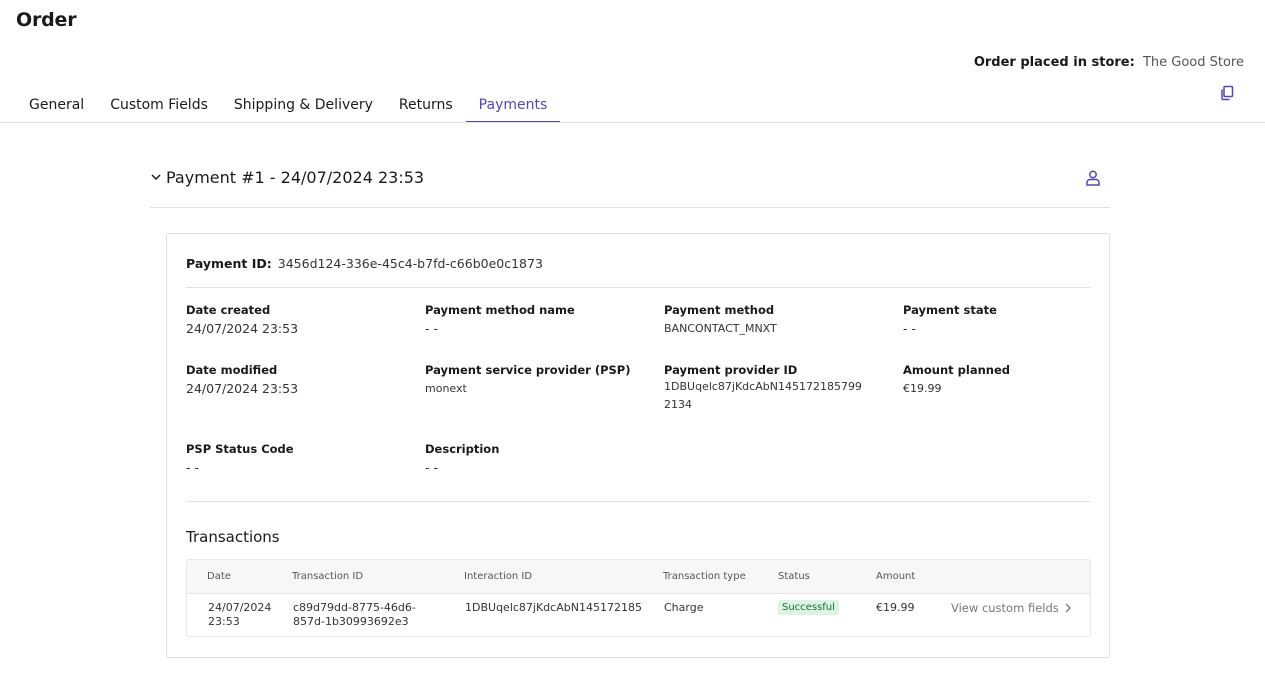  What do you see at coordinates (763, 395) in the screenshot?
I see `field-value: 1DBUqelc87jKdcAbN145172185799 2134` at bounding box center [763, 395].